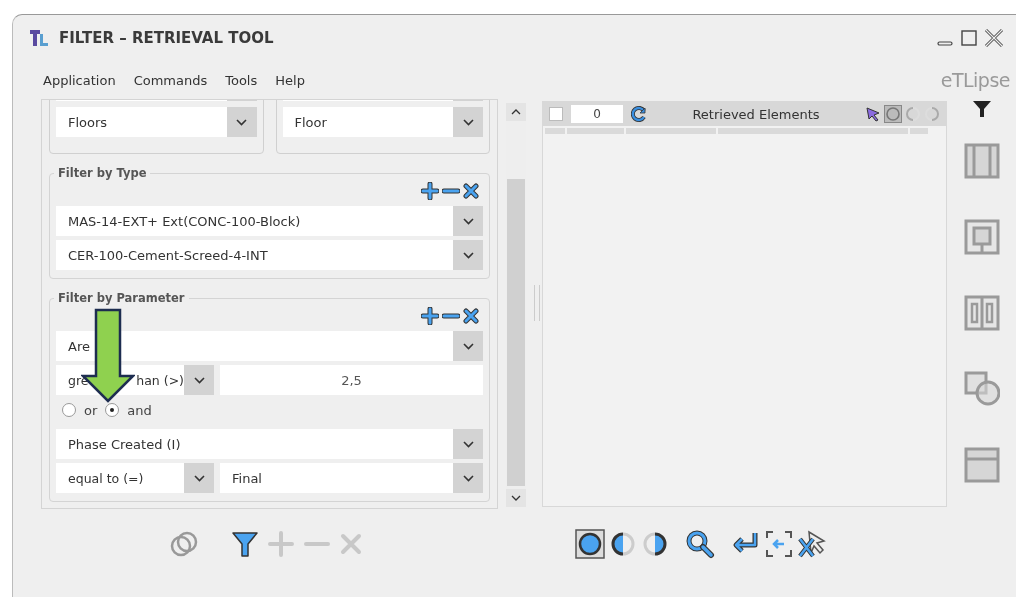 This screenshot has width=1016, height=597. Describe the element at coordinates (590, 544) in the screenshot. I see `circle-icon` at that location.